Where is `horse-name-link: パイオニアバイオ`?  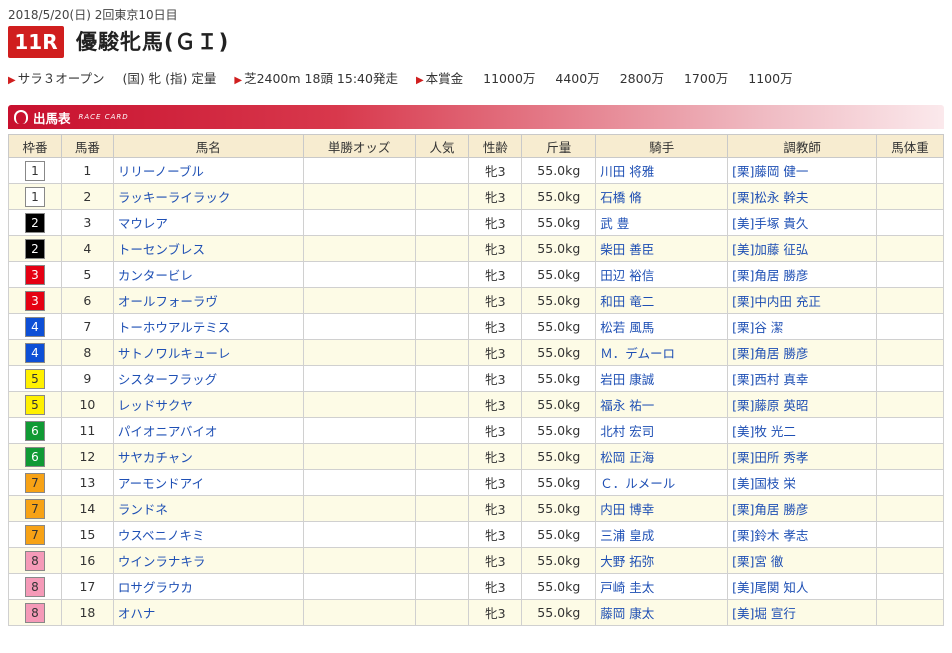 horse-name-link: パイオニアバイオ is located at coordinates (168, 431).